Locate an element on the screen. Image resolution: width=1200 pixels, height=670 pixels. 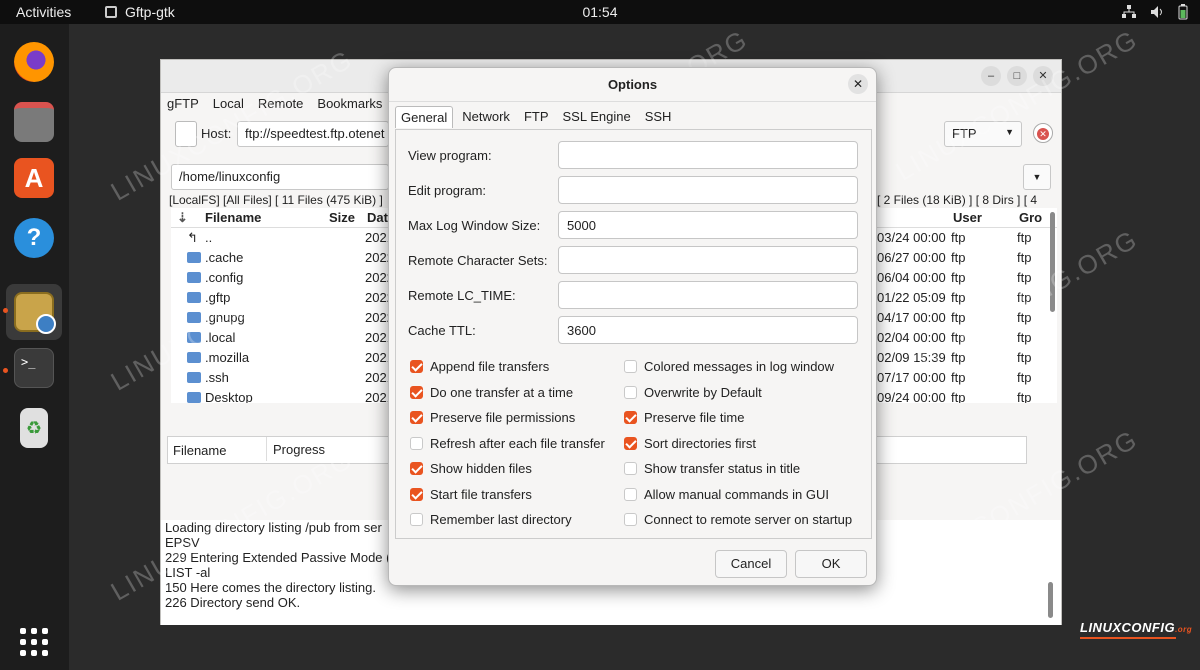
overwrite-default-checkbox: Overwrite by Default is located at coordinates (693, 392).